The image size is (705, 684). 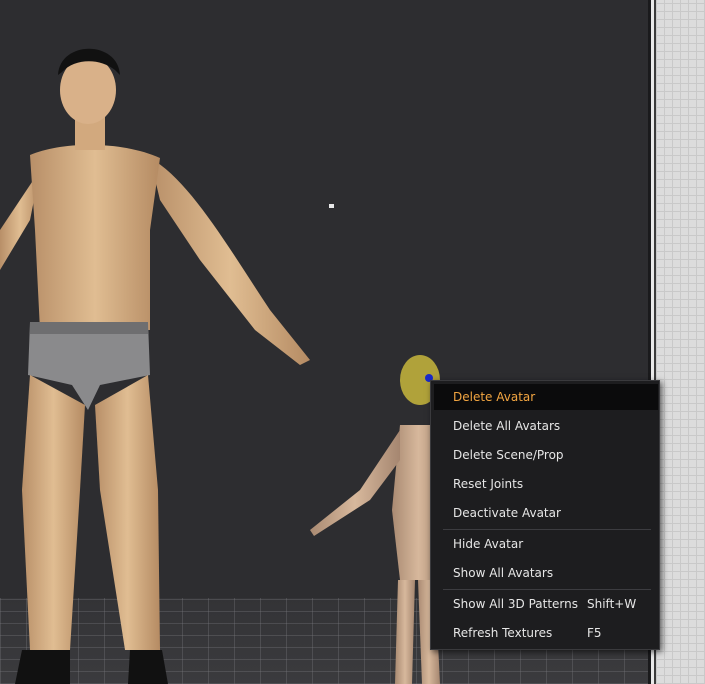 What do you see at coordinates (507, 426) in the screenshot?
I see `menu-item-label: Delete All Avatars` at bounding box center [507, 426].